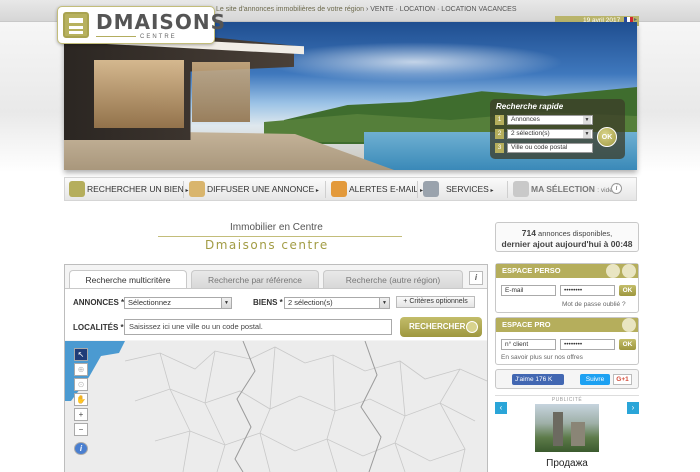 The width and height of the screenshot is (700, 472). I want to click on title-divider, so click(280, 236).